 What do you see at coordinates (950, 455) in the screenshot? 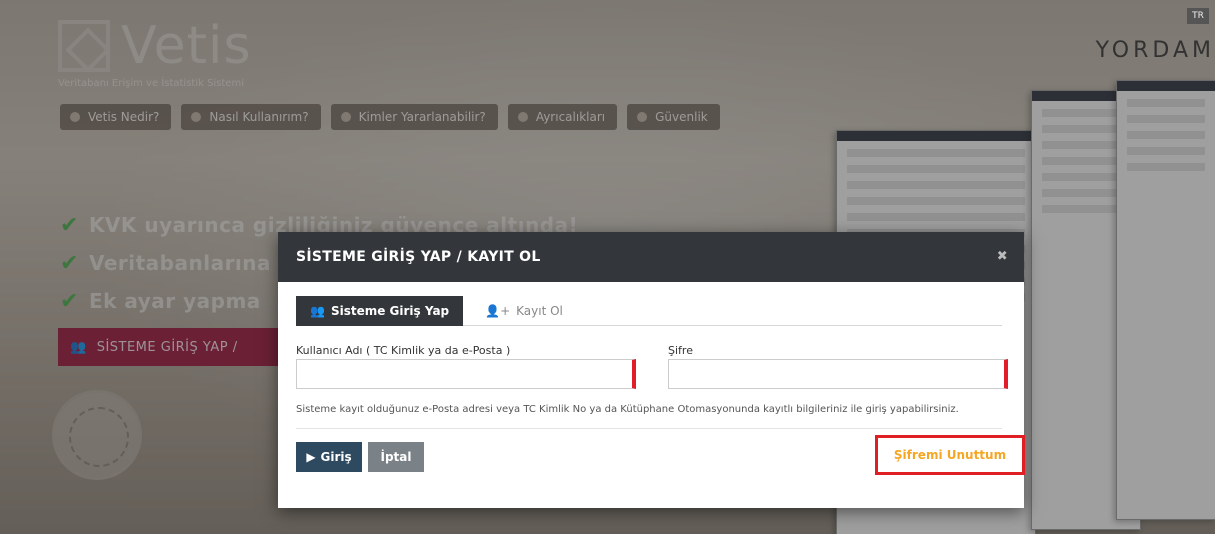
I see `forgot-password-link: Şifremi Unuttum` at bounding box center [950, 455].